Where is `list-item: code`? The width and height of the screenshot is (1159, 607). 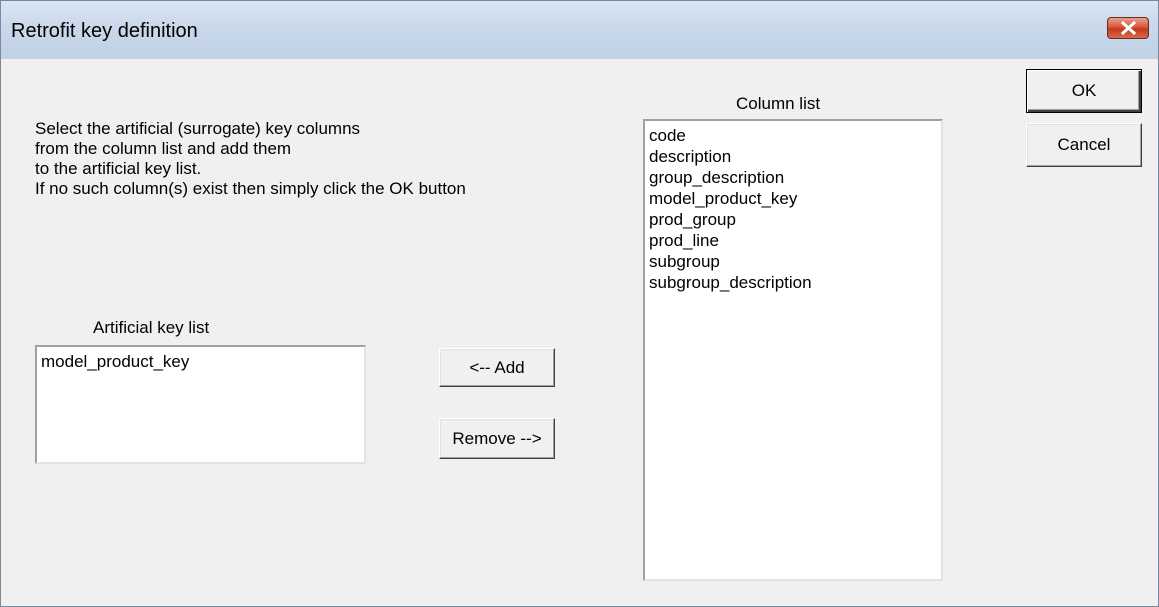
list-item: code is located at coordinates (793, 135).